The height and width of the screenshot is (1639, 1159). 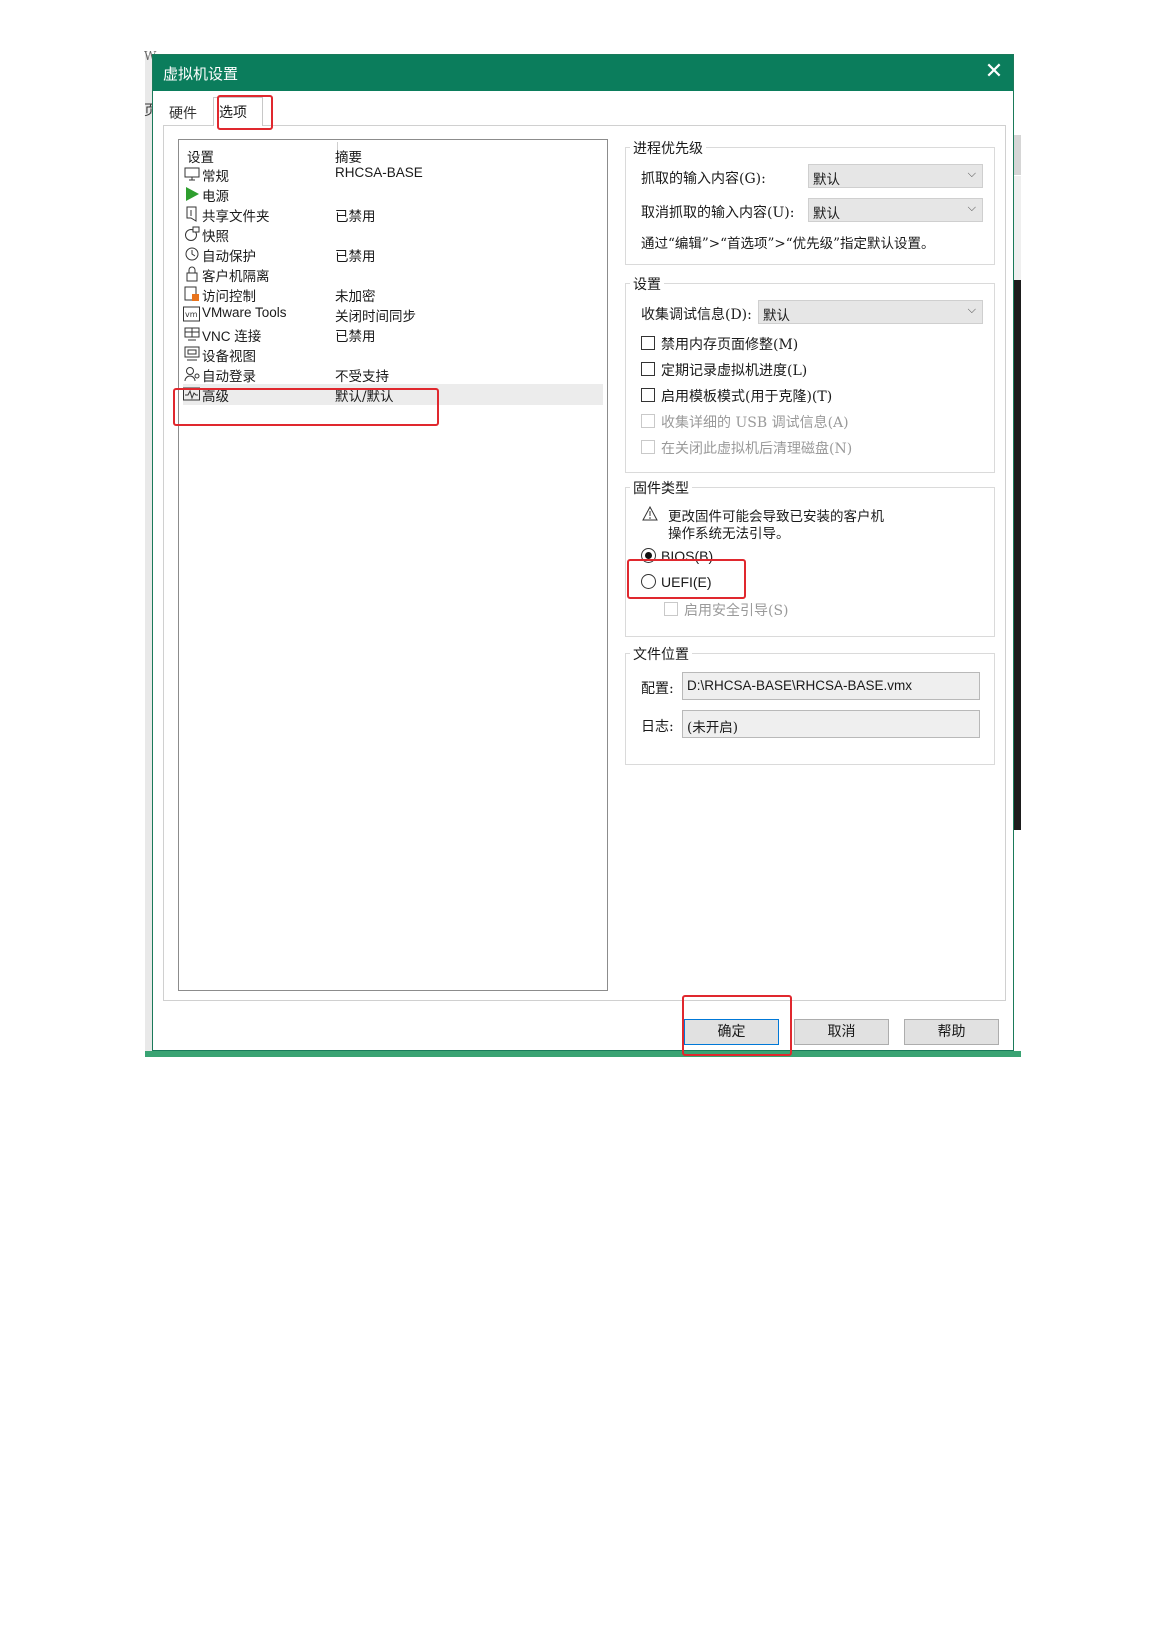 I want to click on checkbox-log-progress, so click(x=648, y=369).